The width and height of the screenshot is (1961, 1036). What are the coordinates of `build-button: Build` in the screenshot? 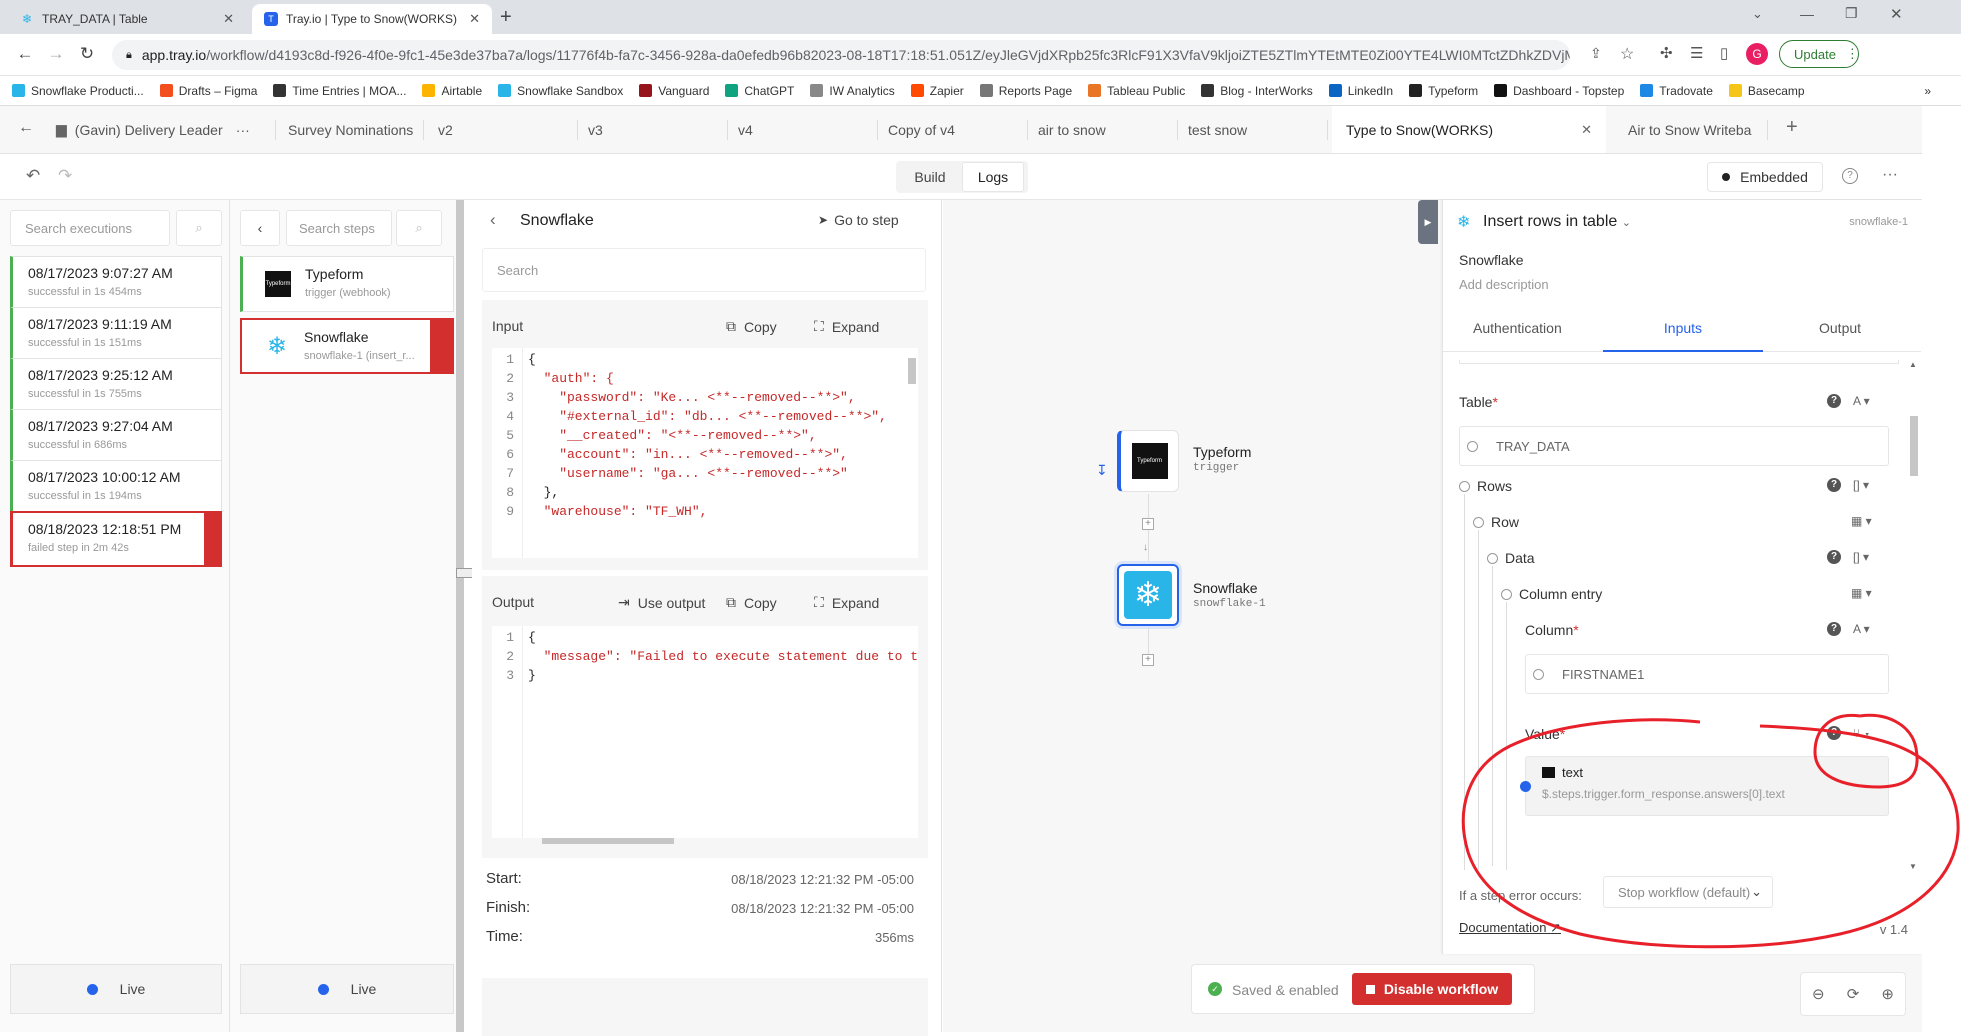 It's located at (930, 177).